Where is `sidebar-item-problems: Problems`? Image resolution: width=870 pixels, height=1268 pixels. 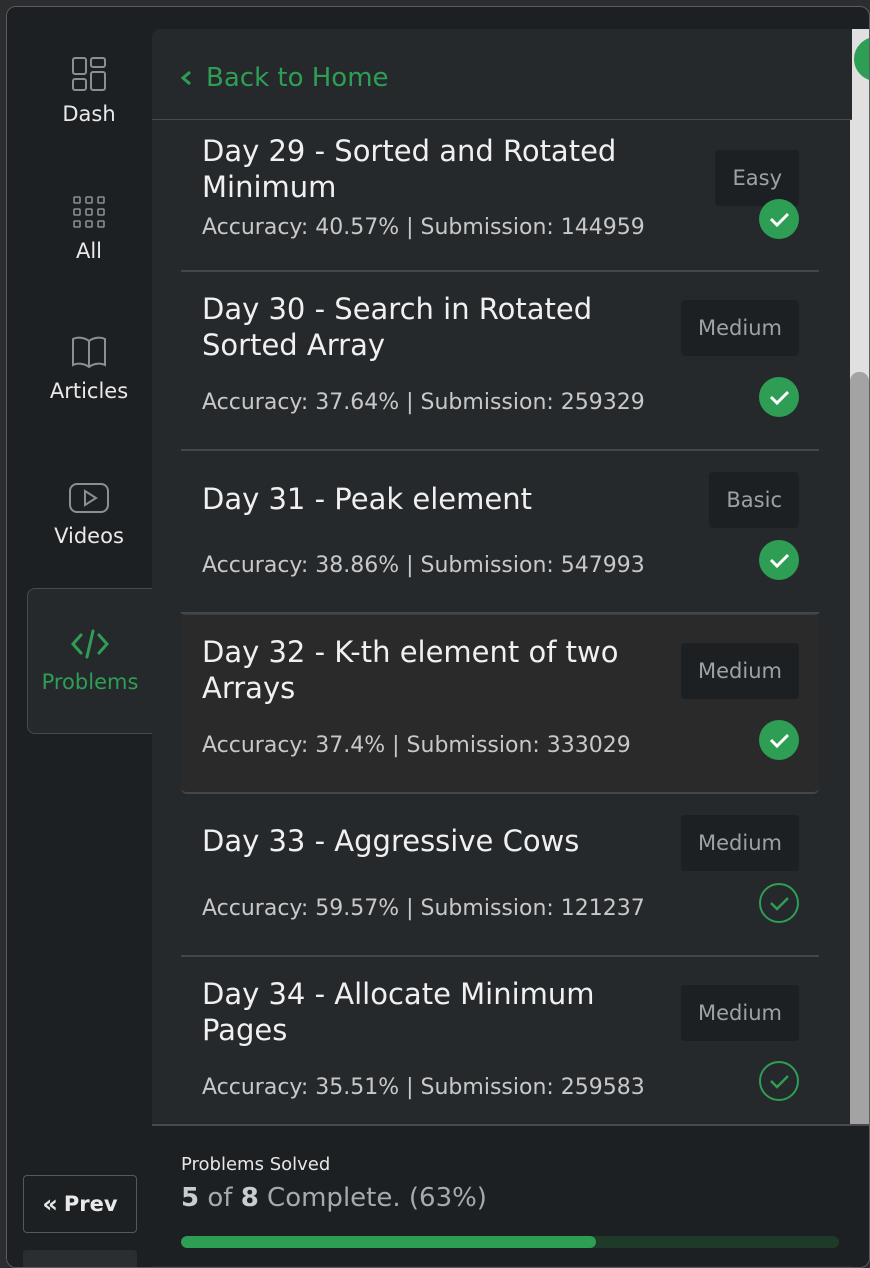 sidebar-item-problems: Problems is located at coordinates (89, 661).